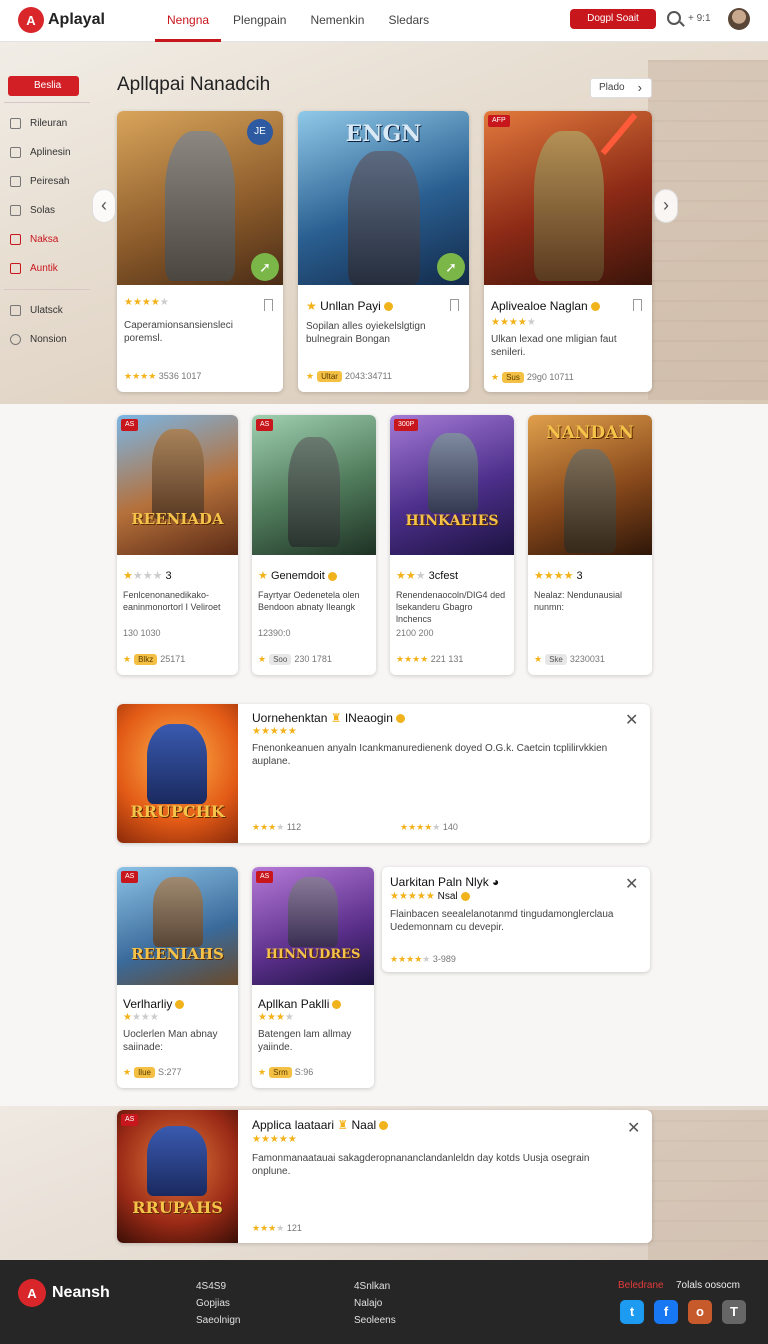 This screenshot has height=1344, width=768. I want to click on header-cta-button: Dogpl Soait, so click(613, 19).